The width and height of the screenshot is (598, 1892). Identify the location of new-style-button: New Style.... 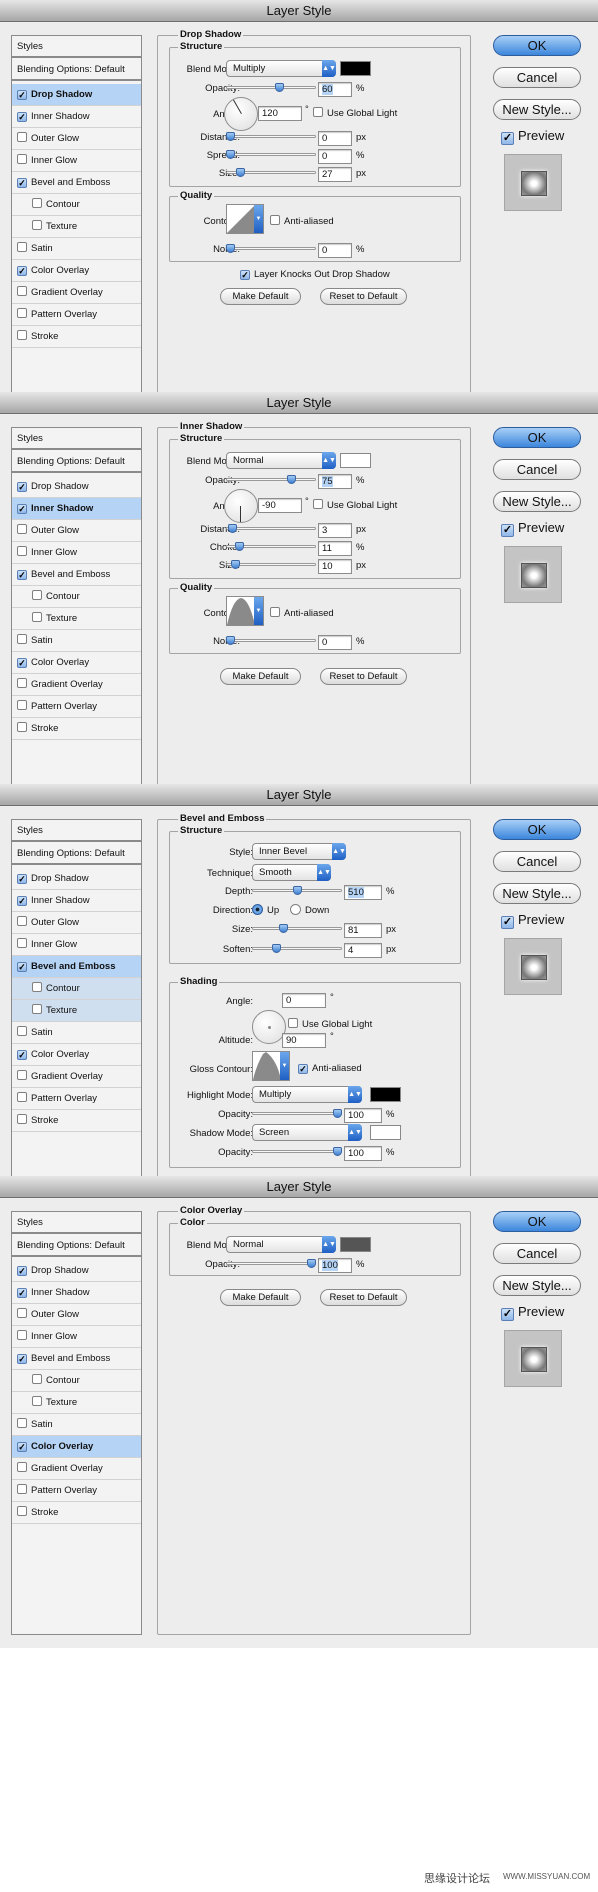
(537, 1285).